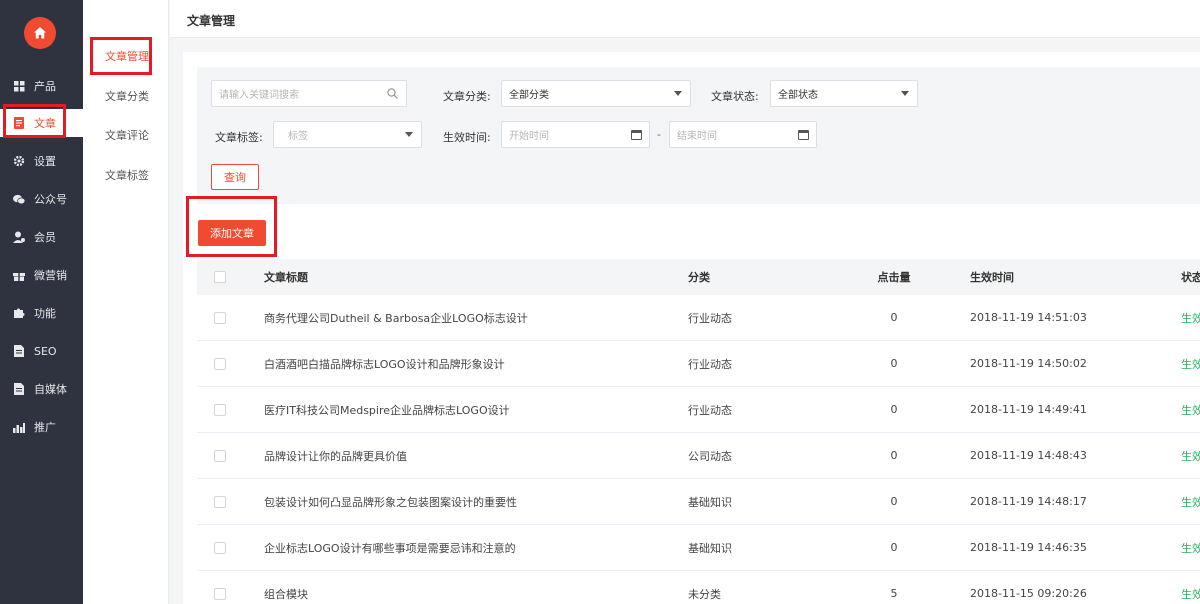 This screenshot has width=1200, height=604. Describe the element at coordinates (1028, 593) in the screenshot. I see `row-time: 2018-11-15 09:20:26` at that location.